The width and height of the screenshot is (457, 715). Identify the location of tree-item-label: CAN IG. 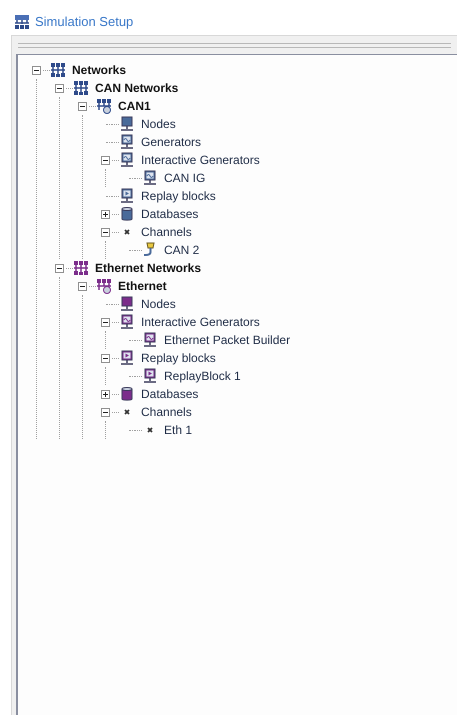
(185, 178).